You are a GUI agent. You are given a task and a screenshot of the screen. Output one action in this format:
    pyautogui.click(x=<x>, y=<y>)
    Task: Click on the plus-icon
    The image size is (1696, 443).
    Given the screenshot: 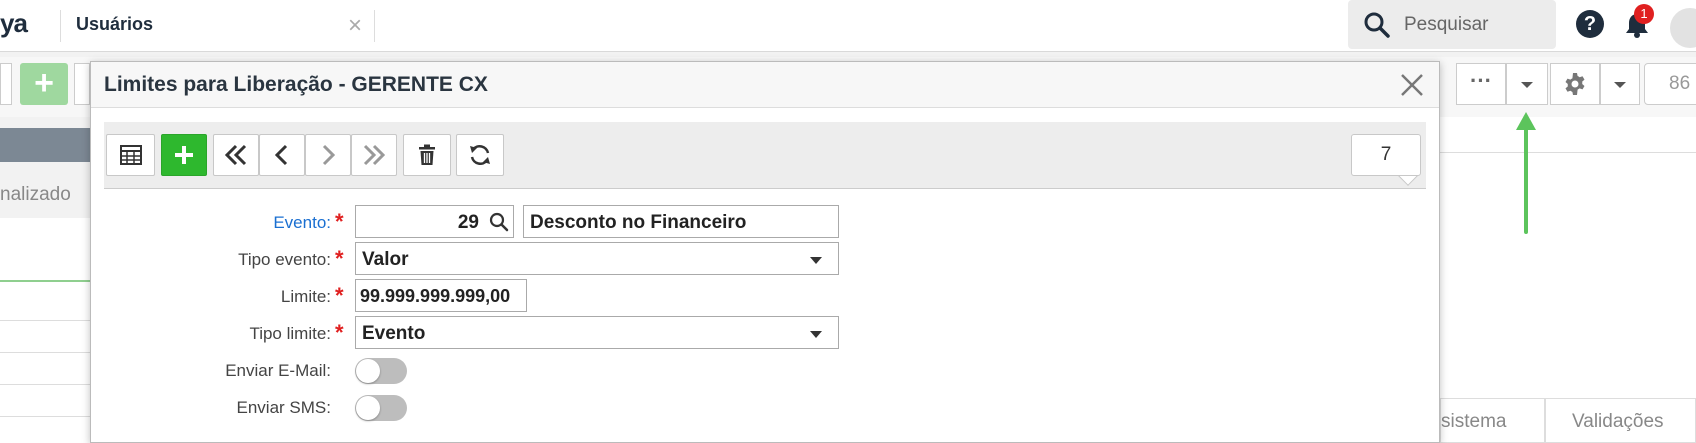 What is the action you would take?
    pyautogui.click(x=184, y=155)
    